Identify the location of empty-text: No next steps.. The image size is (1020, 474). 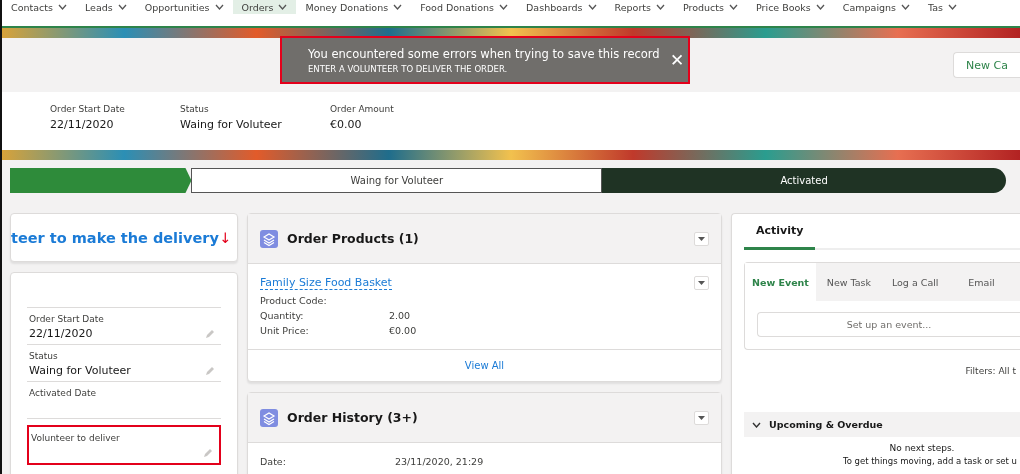
(922, 448).